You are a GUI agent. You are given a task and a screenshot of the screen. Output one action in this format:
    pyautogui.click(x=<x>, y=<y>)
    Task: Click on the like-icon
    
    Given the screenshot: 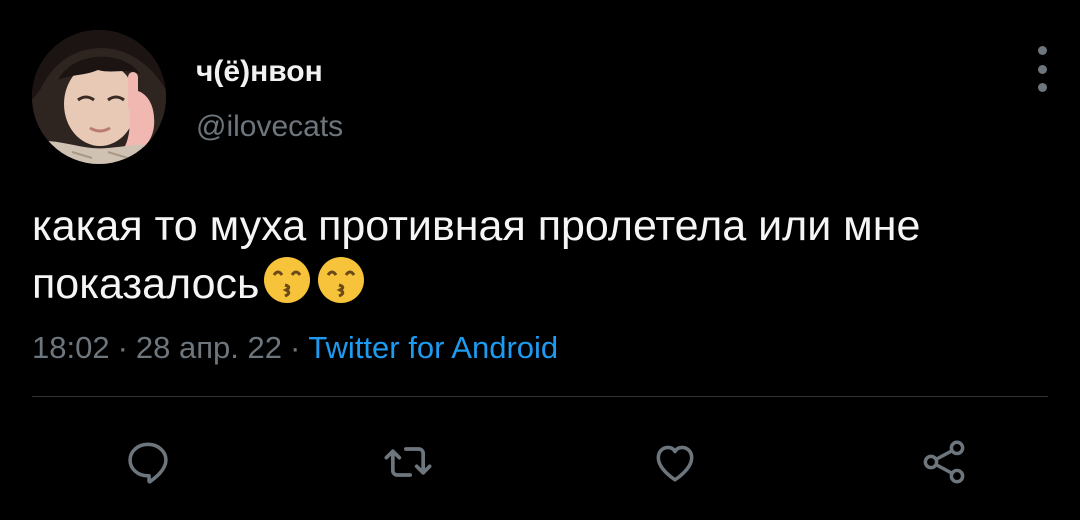 What is the action you would take?
    pyautogui.click(x=675, y=463)
    